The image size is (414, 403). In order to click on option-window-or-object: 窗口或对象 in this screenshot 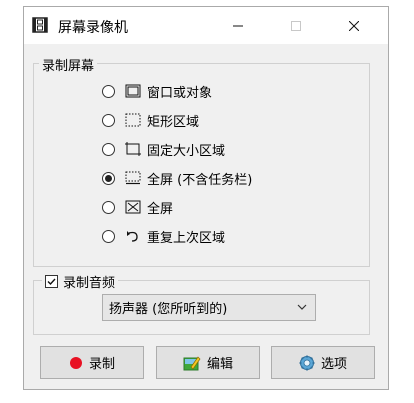, I will do `click(157, 91)`.